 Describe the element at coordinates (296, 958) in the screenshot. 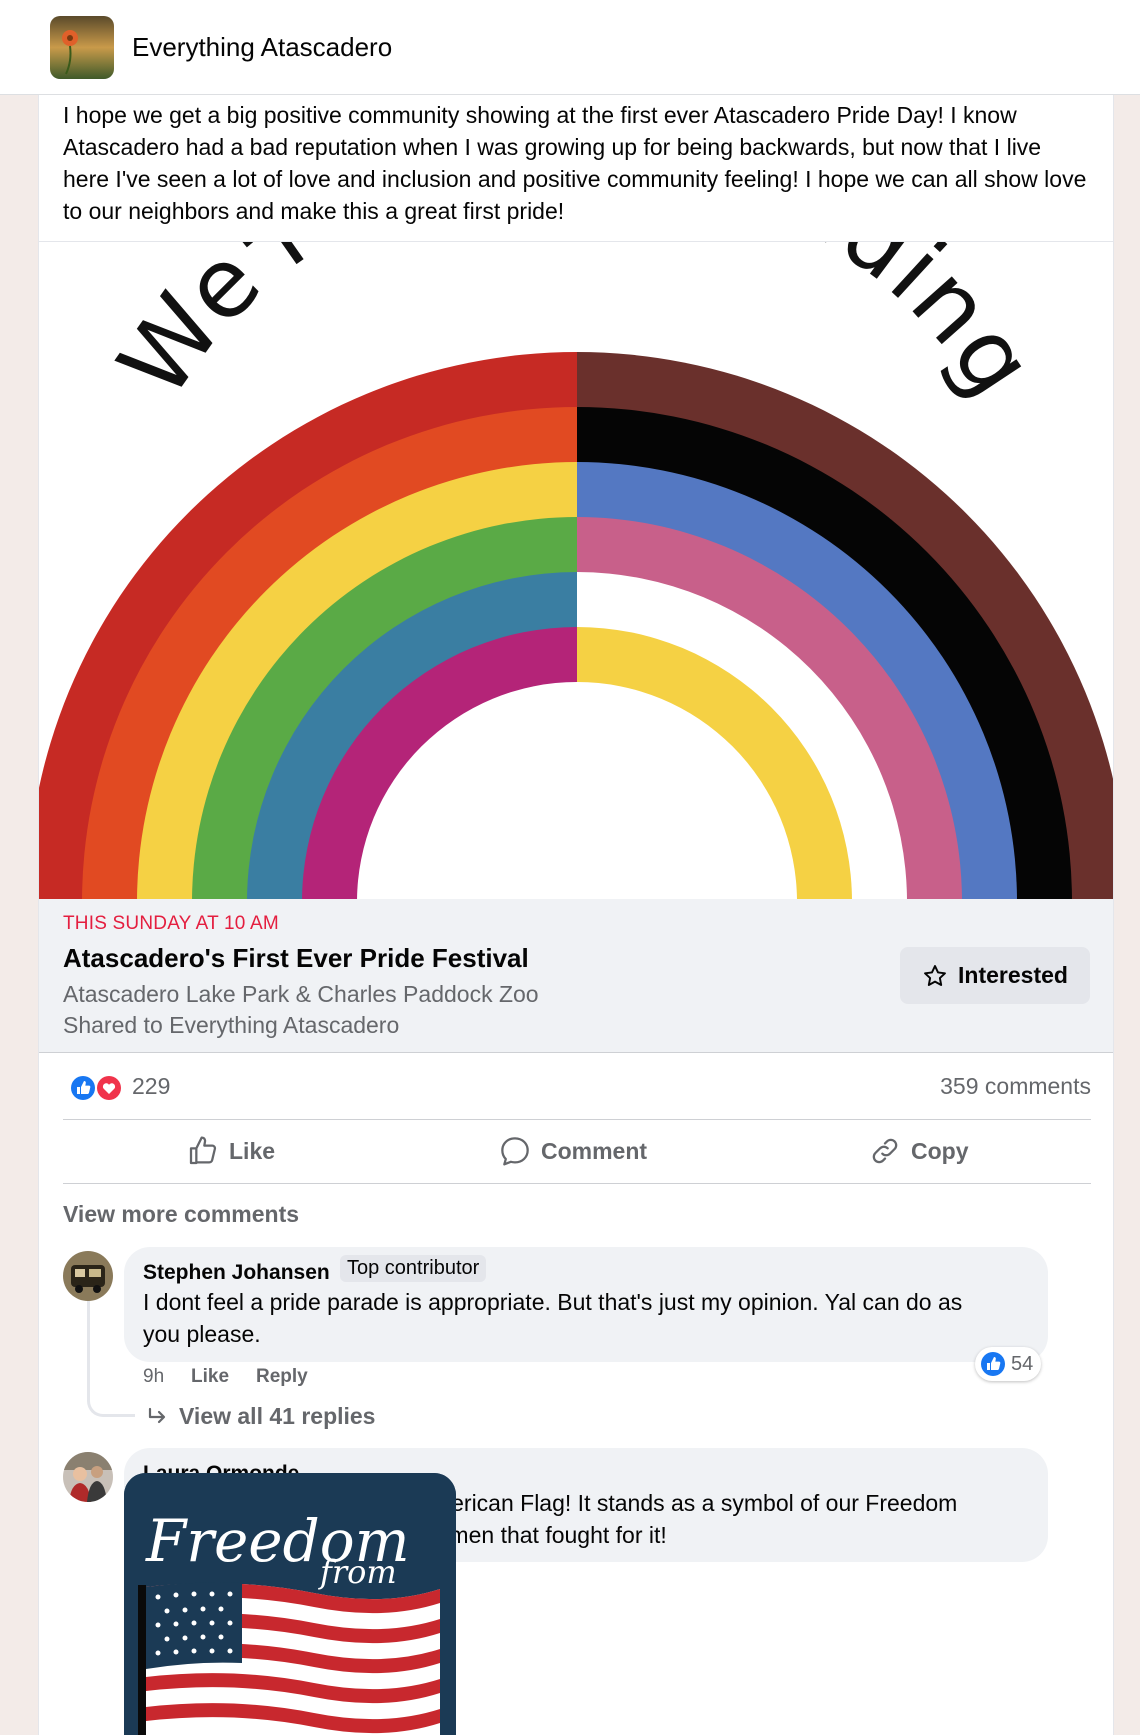

I see `event-title: Atascadero's First Ever Pride Festival` at that location.